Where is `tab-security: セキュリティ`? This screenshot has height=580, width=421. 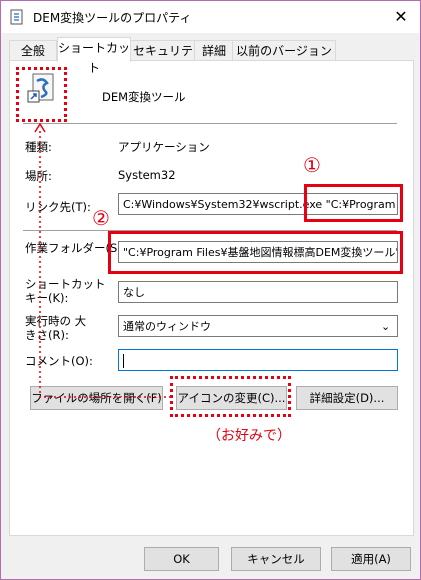 tab-security: セキュリティ is located at coordinates (163, 59).